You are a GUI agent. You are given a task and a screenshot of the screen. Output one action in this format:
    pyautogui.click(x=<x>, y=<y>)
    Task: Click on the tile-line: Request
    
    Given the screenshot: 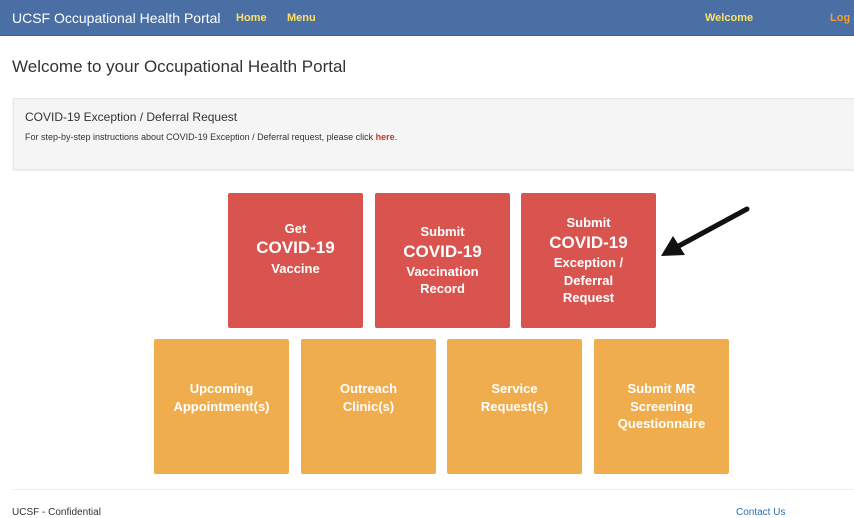 What is the action you would take?
    pyautogui.click(x=588, y=298)
    